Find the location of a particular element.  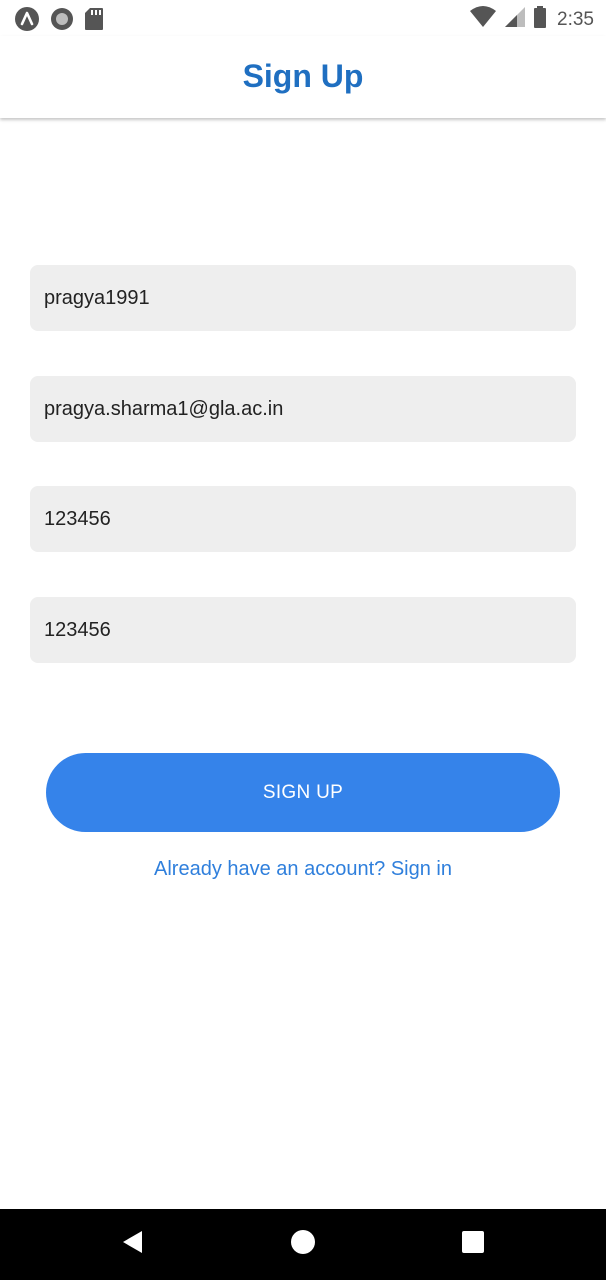

email-value: pragya.sharma1@gla.ac.in is located at coordinates (164, 408).